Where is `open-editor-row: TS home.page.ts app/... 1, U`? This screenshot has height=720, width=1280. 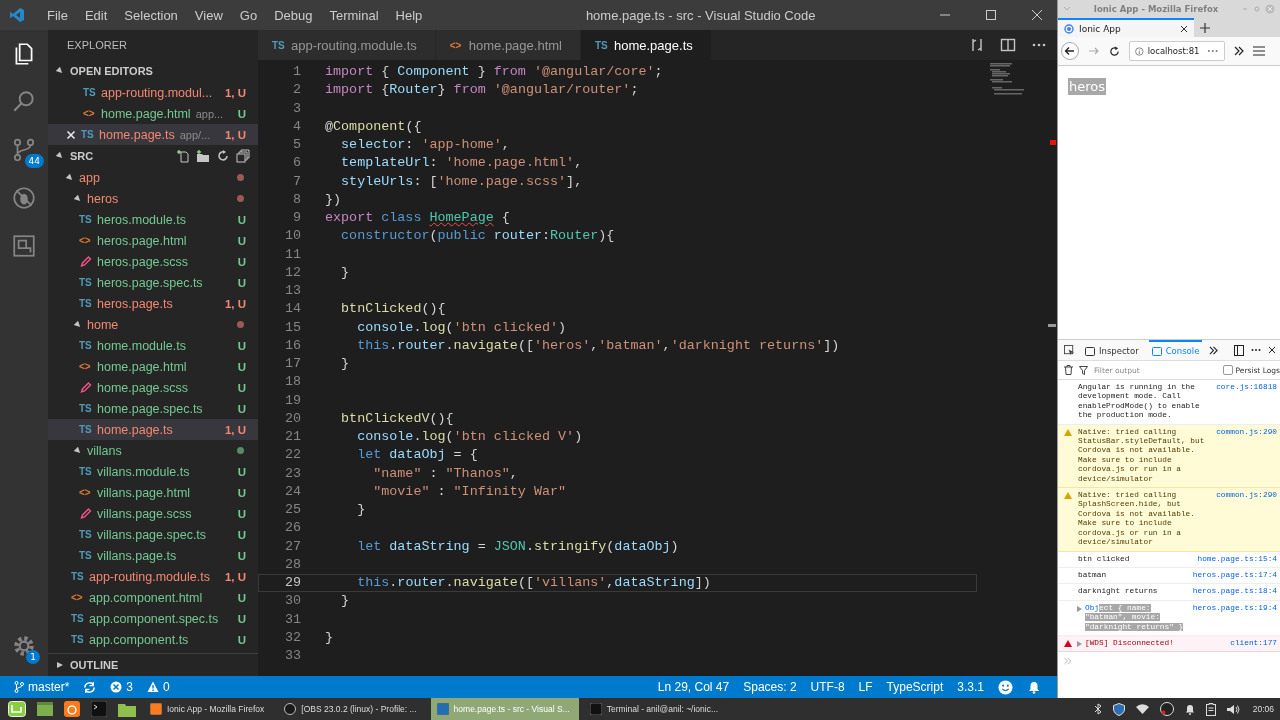 open-editor-row: TS home.page.ts app/... 1, U is located at coordinates (153, 134).